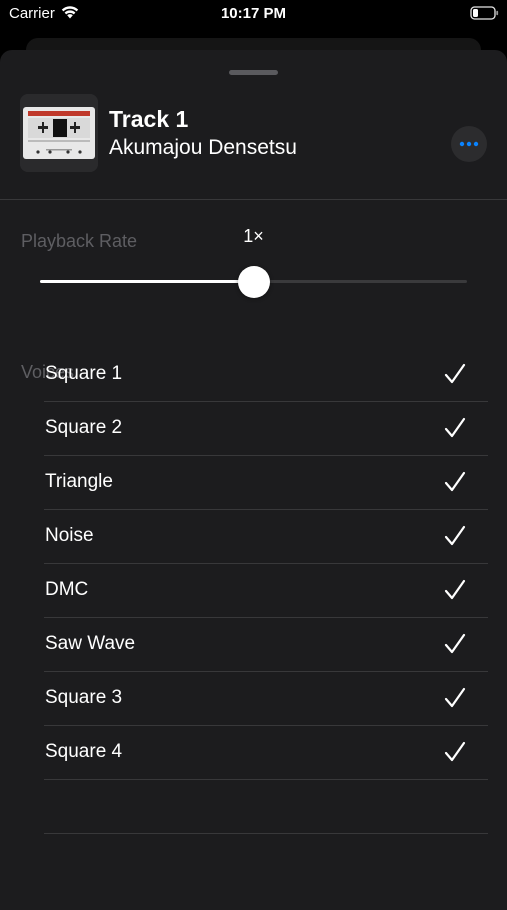  I want to click on status-time: 10:17 PM, so click(253, 13).